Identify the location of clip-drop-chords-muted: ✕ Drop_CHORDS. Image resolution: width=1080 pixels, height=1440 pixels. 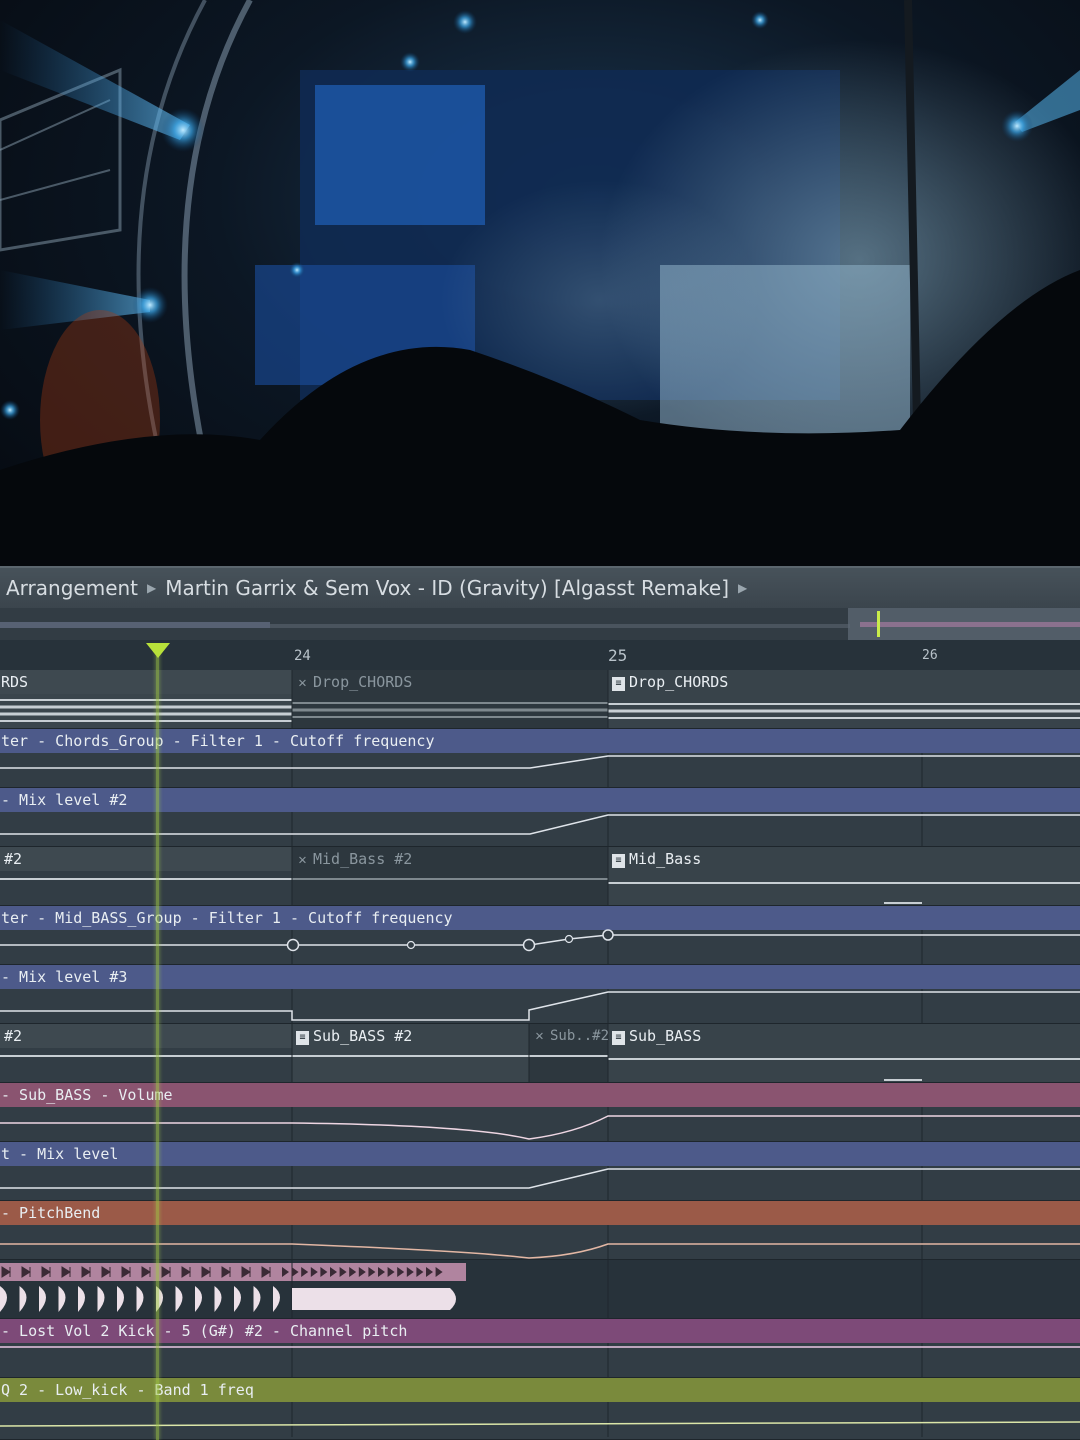
(354, 682).